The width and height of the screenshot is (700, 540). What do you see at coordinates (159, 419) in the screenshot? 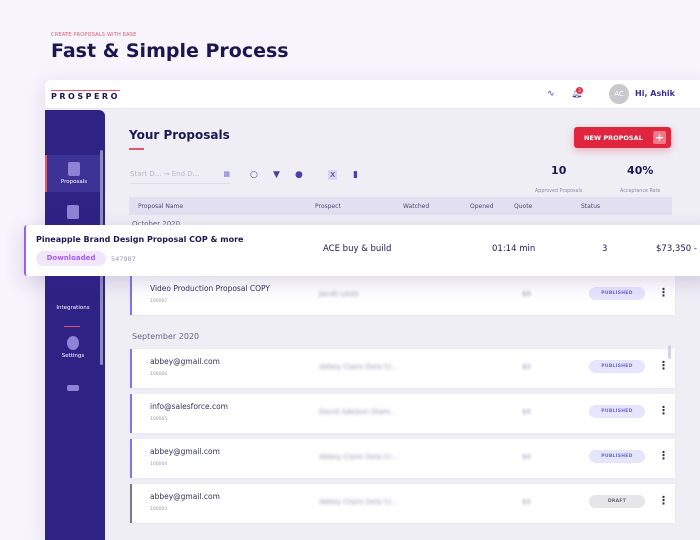
I see `proposal-id: 100005` at bounding box center [159, 419].